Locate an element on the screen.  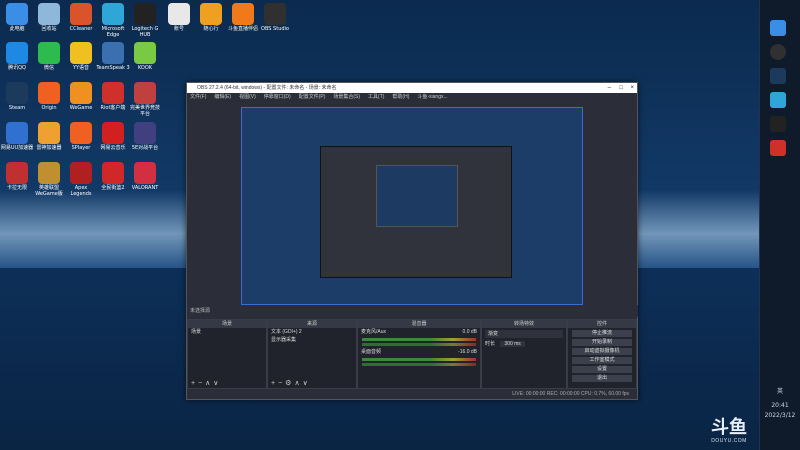
studio-mode-button: 工作室模式 is located at coordinates (602, 360).